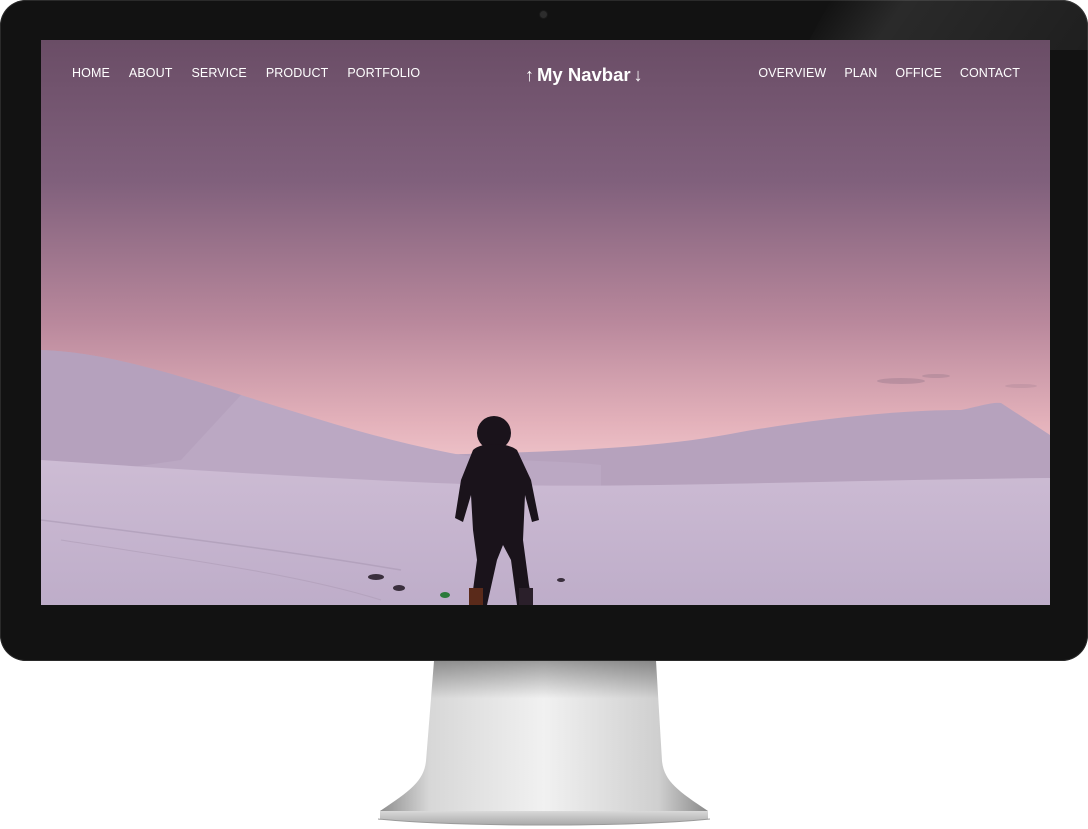 This screenshot has width=1088, height=829. What do you see at coordinates (638, 74) in the screenshot?
I see `down-arrow-icon: ↓` at bounding box center [638, 74].